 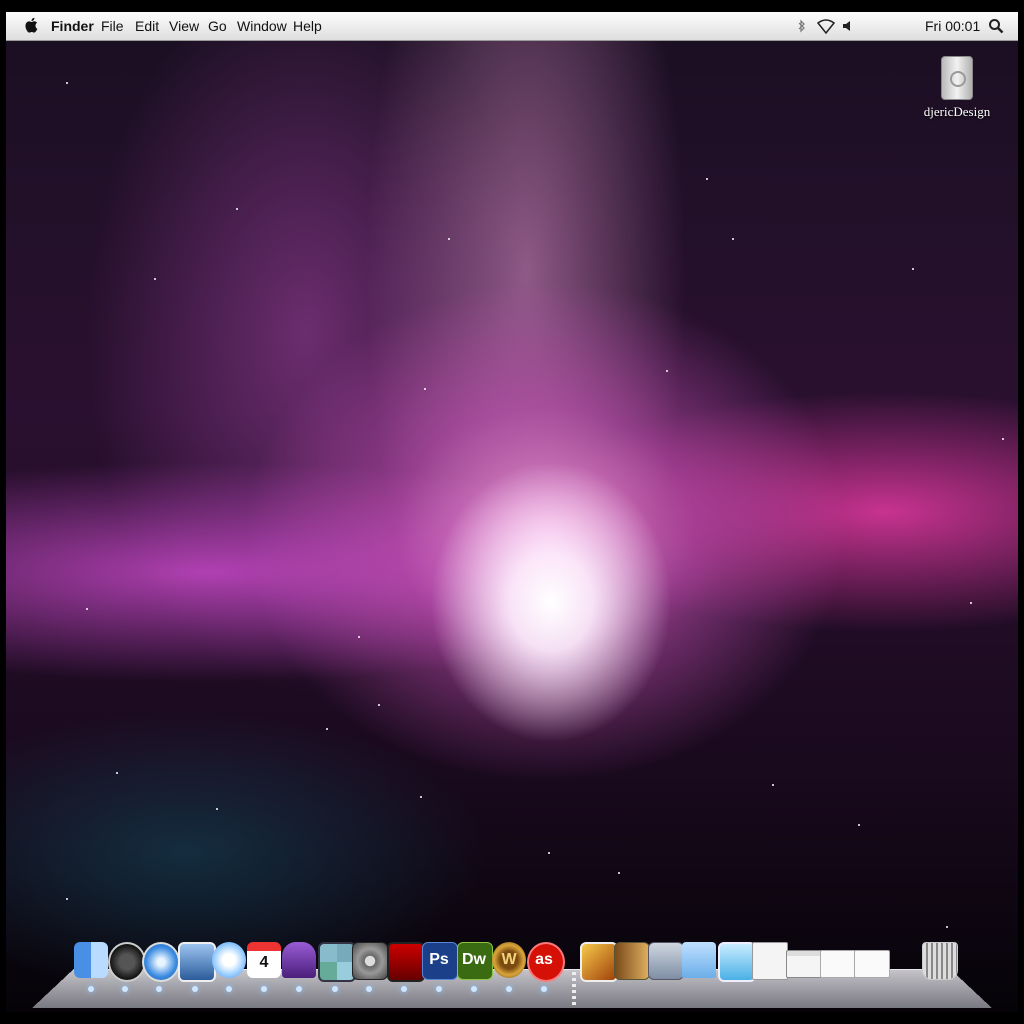 What do you see at coordinates (737, 962) in the screenshot?
I see `downloads-icon` at bounding box center [737, 962].